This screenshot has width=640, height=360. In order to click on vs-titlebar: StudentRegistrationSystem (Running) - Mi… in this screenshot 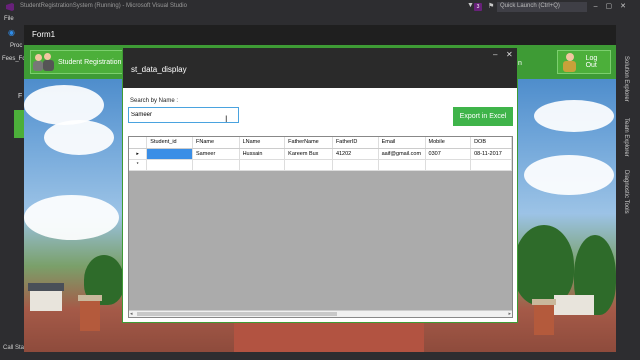, I will do `click(320, 7)`.